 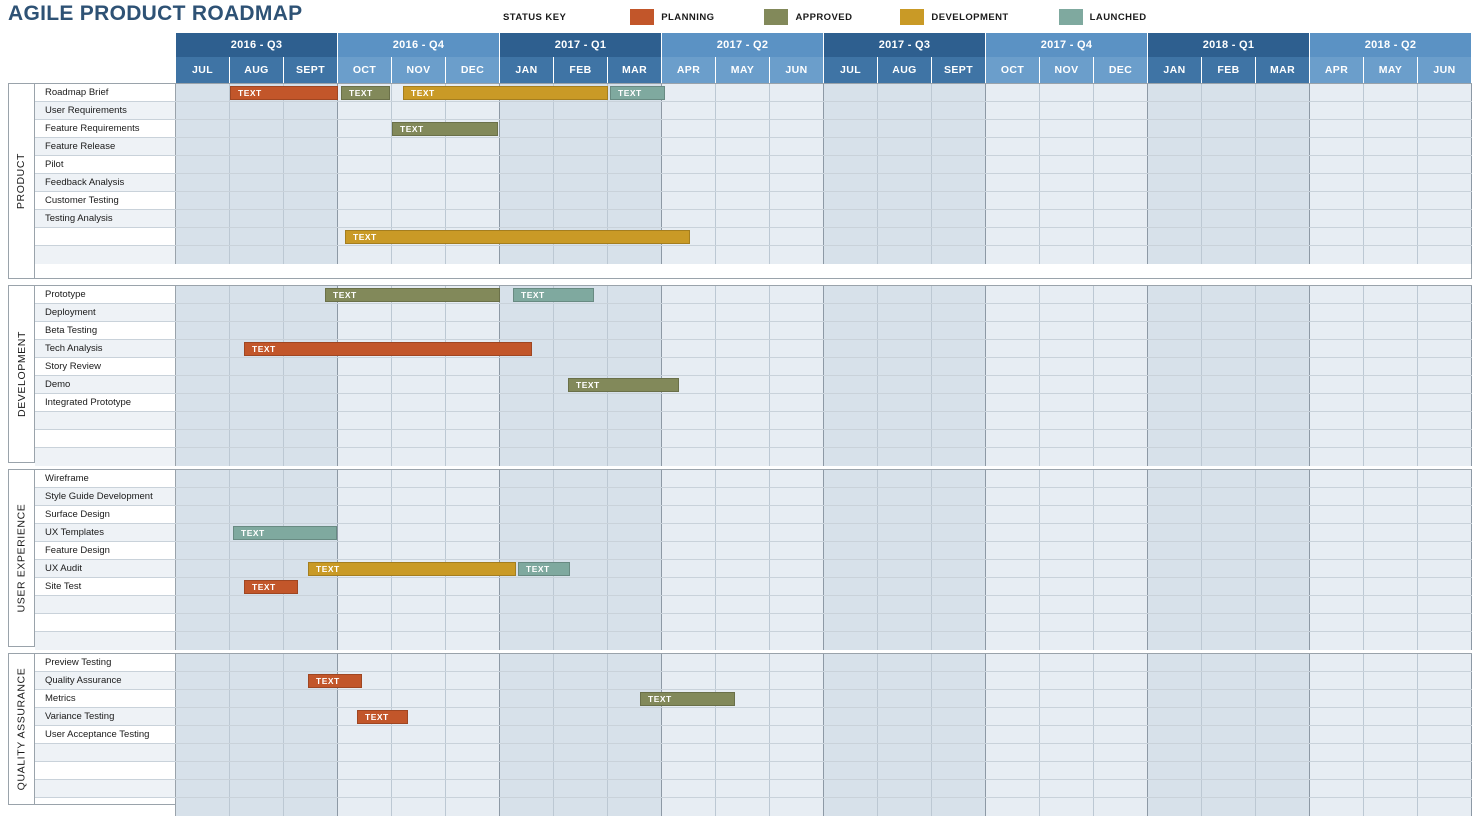 What do you see at coordinates (753, 735) in the screenshot?
I see `table-row: User Acceptance Testing` at bounding box center [753, 735].